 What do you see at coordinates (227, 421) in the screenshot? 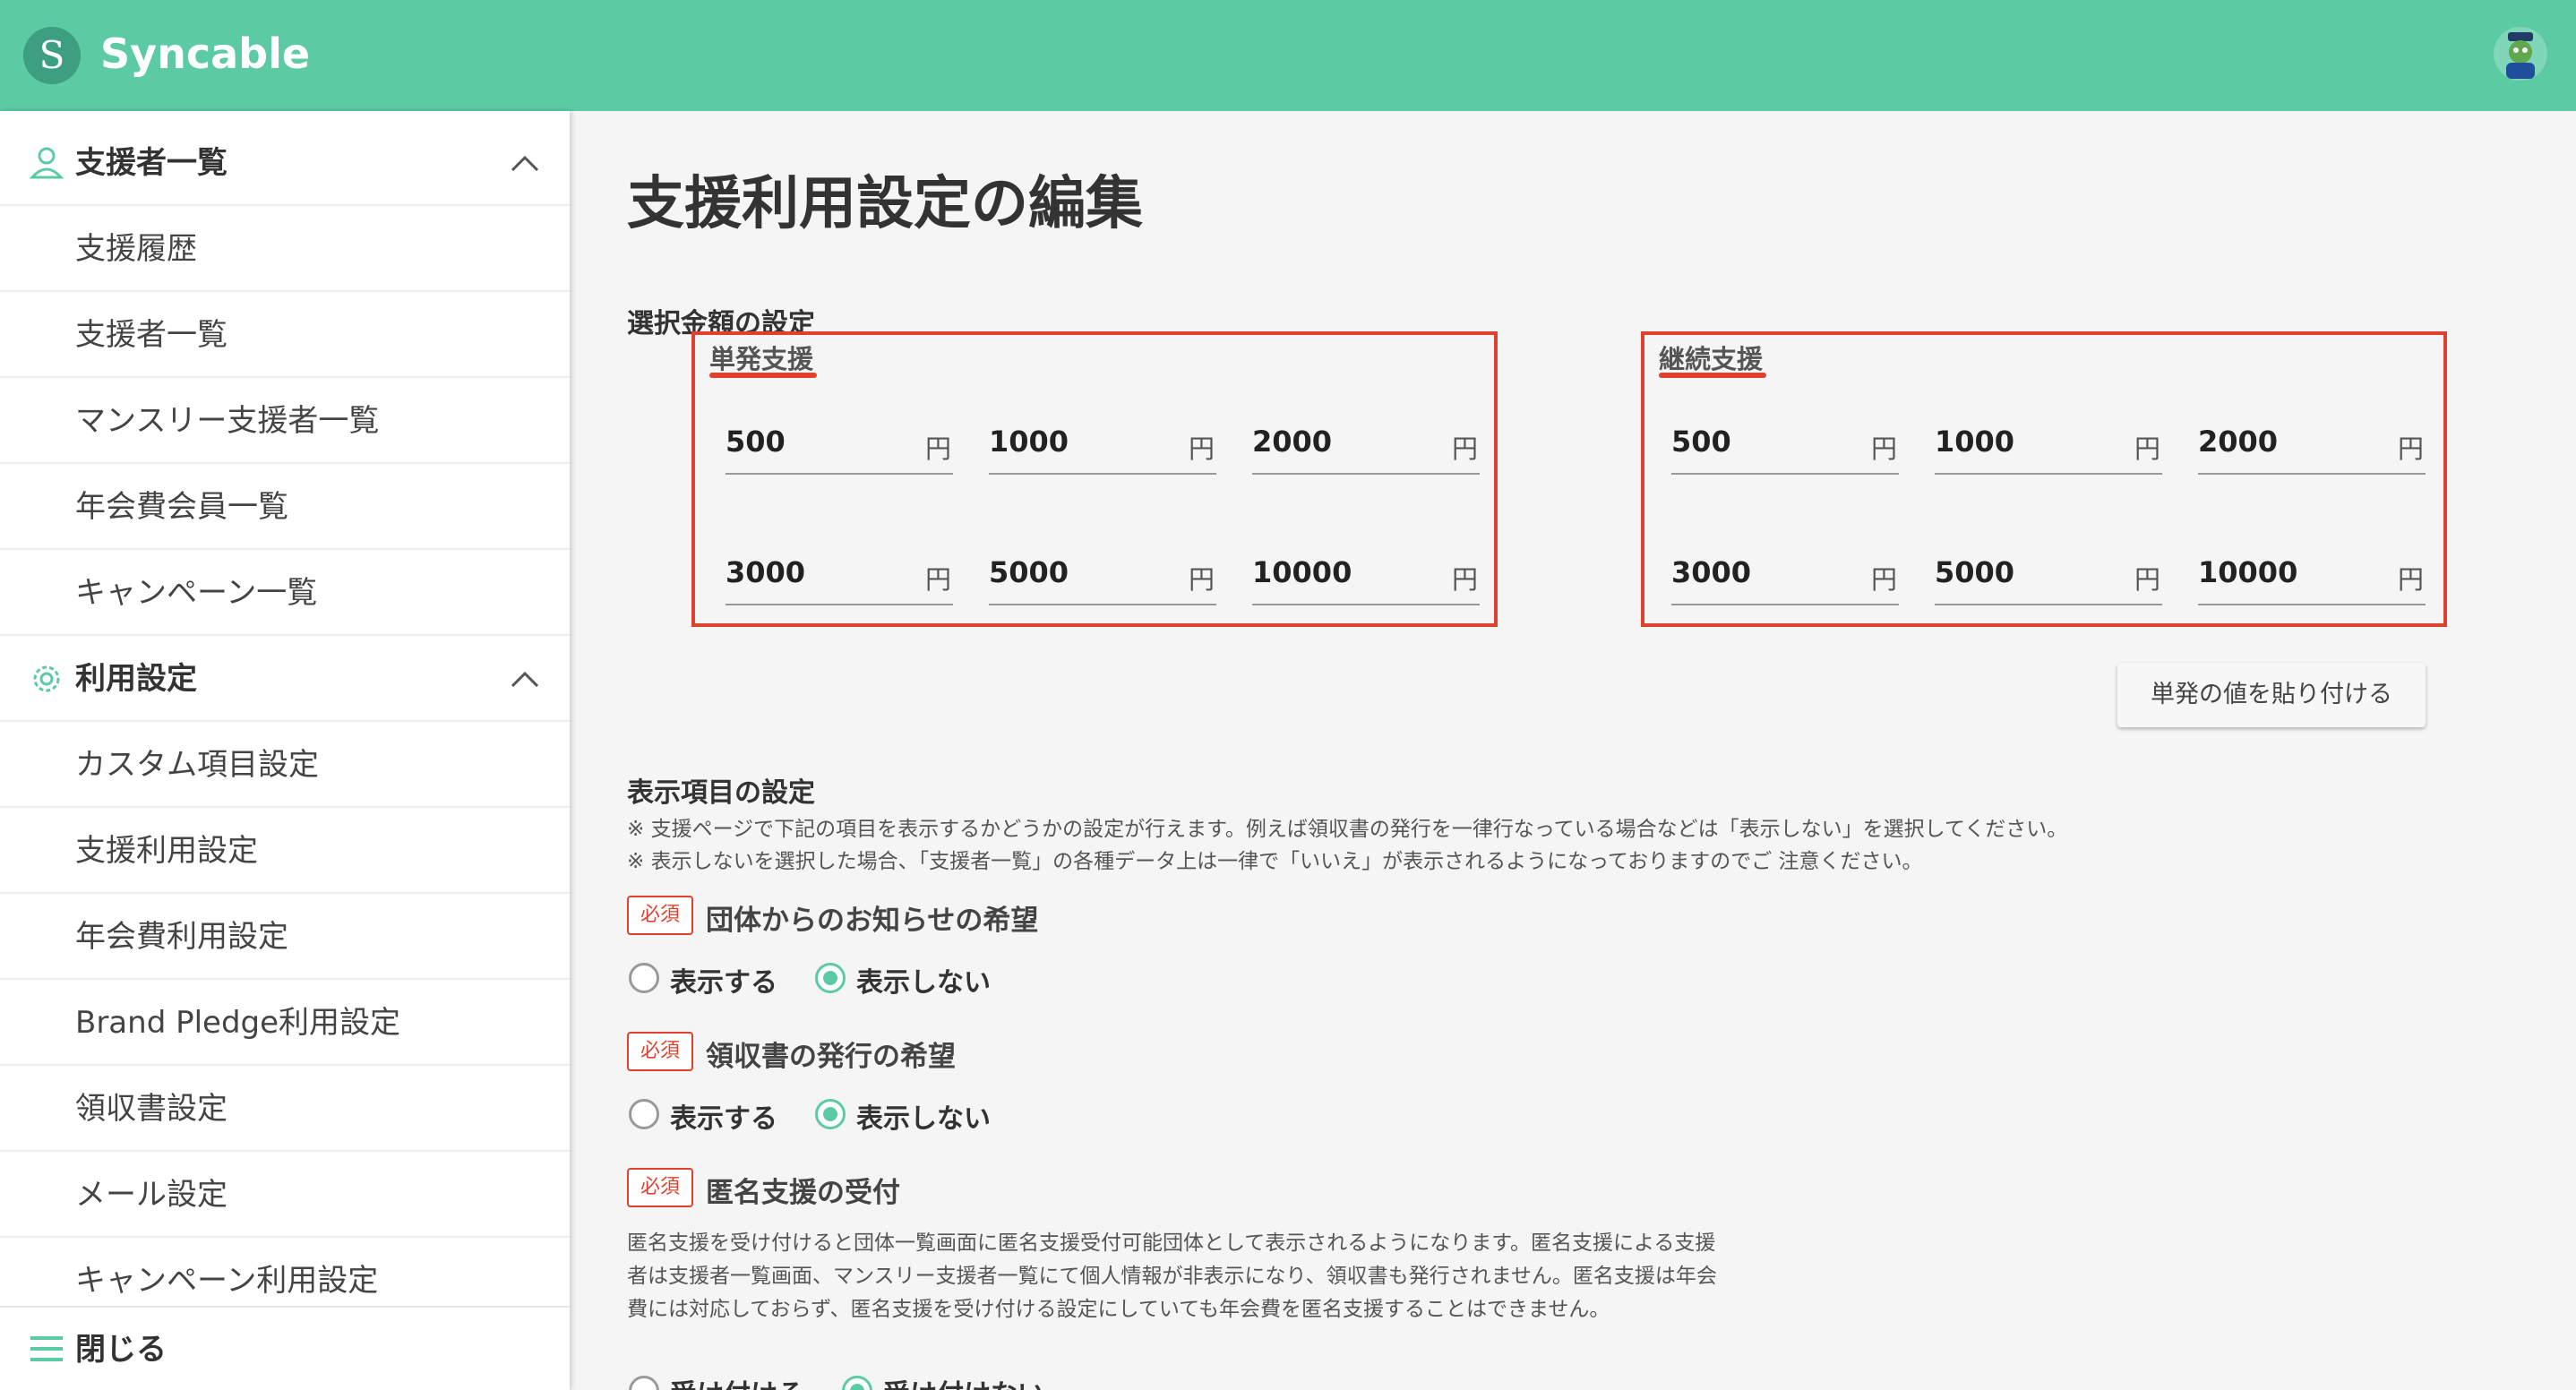
I see `sidebar-item-label: マンスリー支援者一覧` at bounding box center [227, 421].